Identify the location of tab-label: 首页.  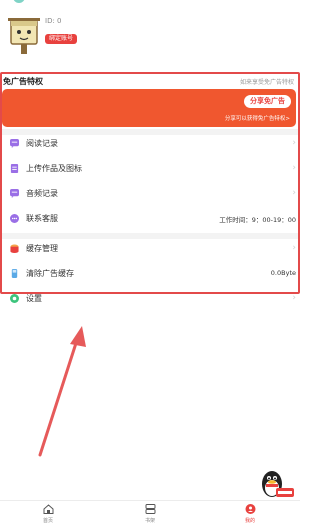
(47, 521).